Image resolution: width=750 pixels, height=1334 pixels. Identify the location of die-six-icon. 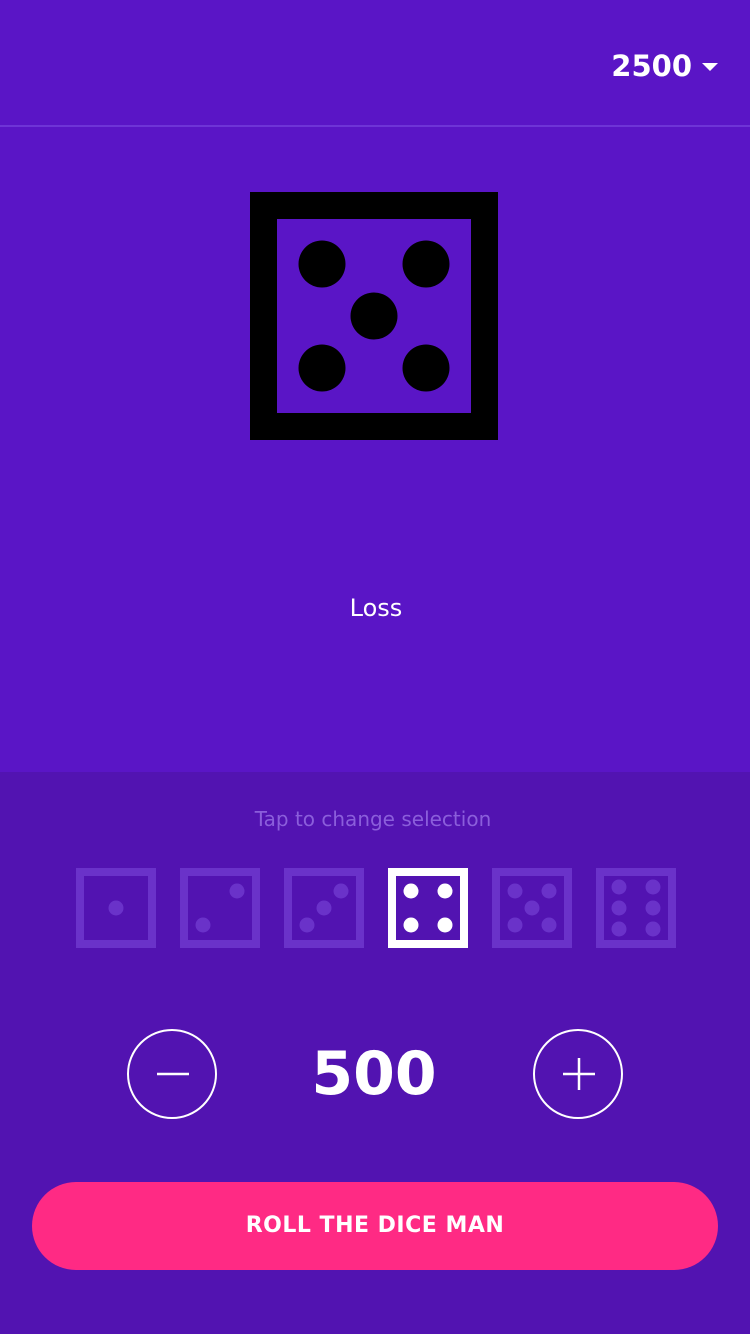
(636, 908).